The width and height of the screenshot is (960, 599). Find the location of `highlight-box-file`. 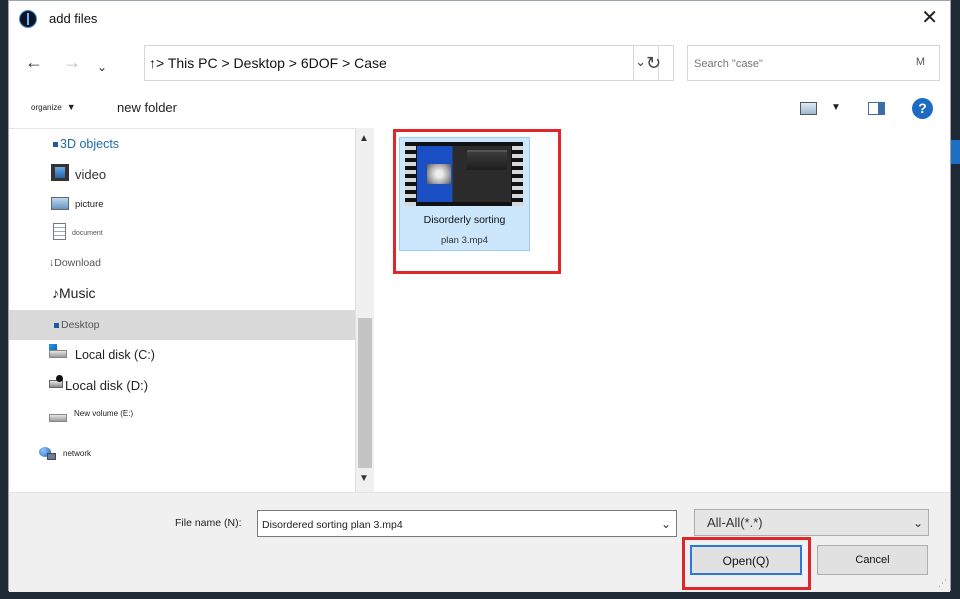

highlight-box-file is located at coordinates (477, 201).